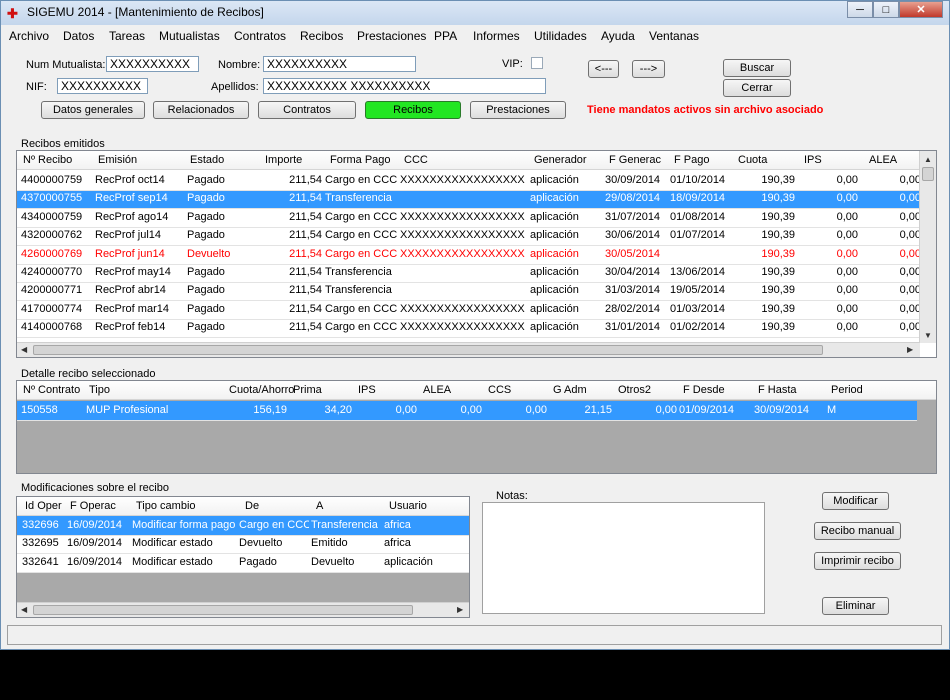 The width and height of the screenshot is (950, 700). What do you see at coordinates (404, 86) in the screenshot?
I see `apellidos-field: XXXXXXXXXX XXXXXXXXXX` at bounding box center [404, 86].